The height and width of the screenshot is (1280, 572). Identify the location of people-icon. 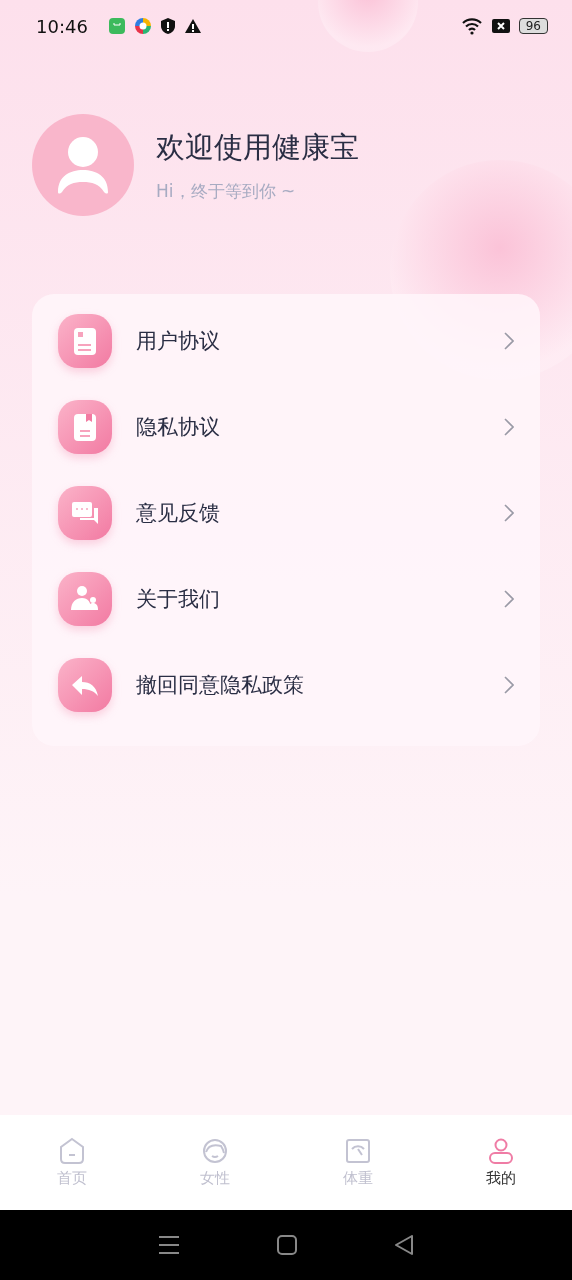
(85, 599).